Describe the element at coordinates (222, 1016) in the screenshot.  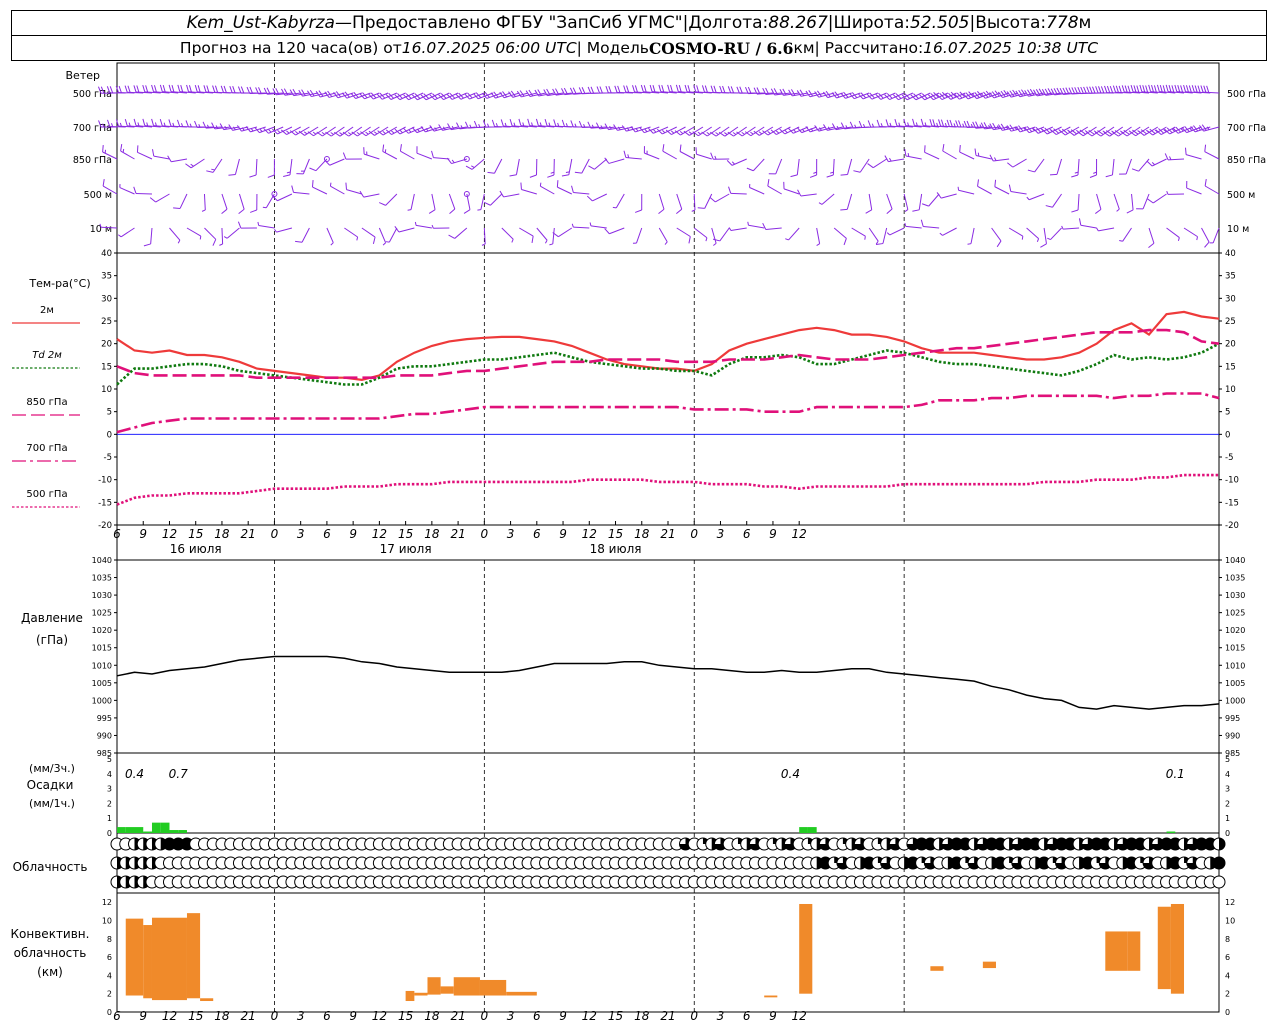
I see `conv-xtick-label: 18` at that location.